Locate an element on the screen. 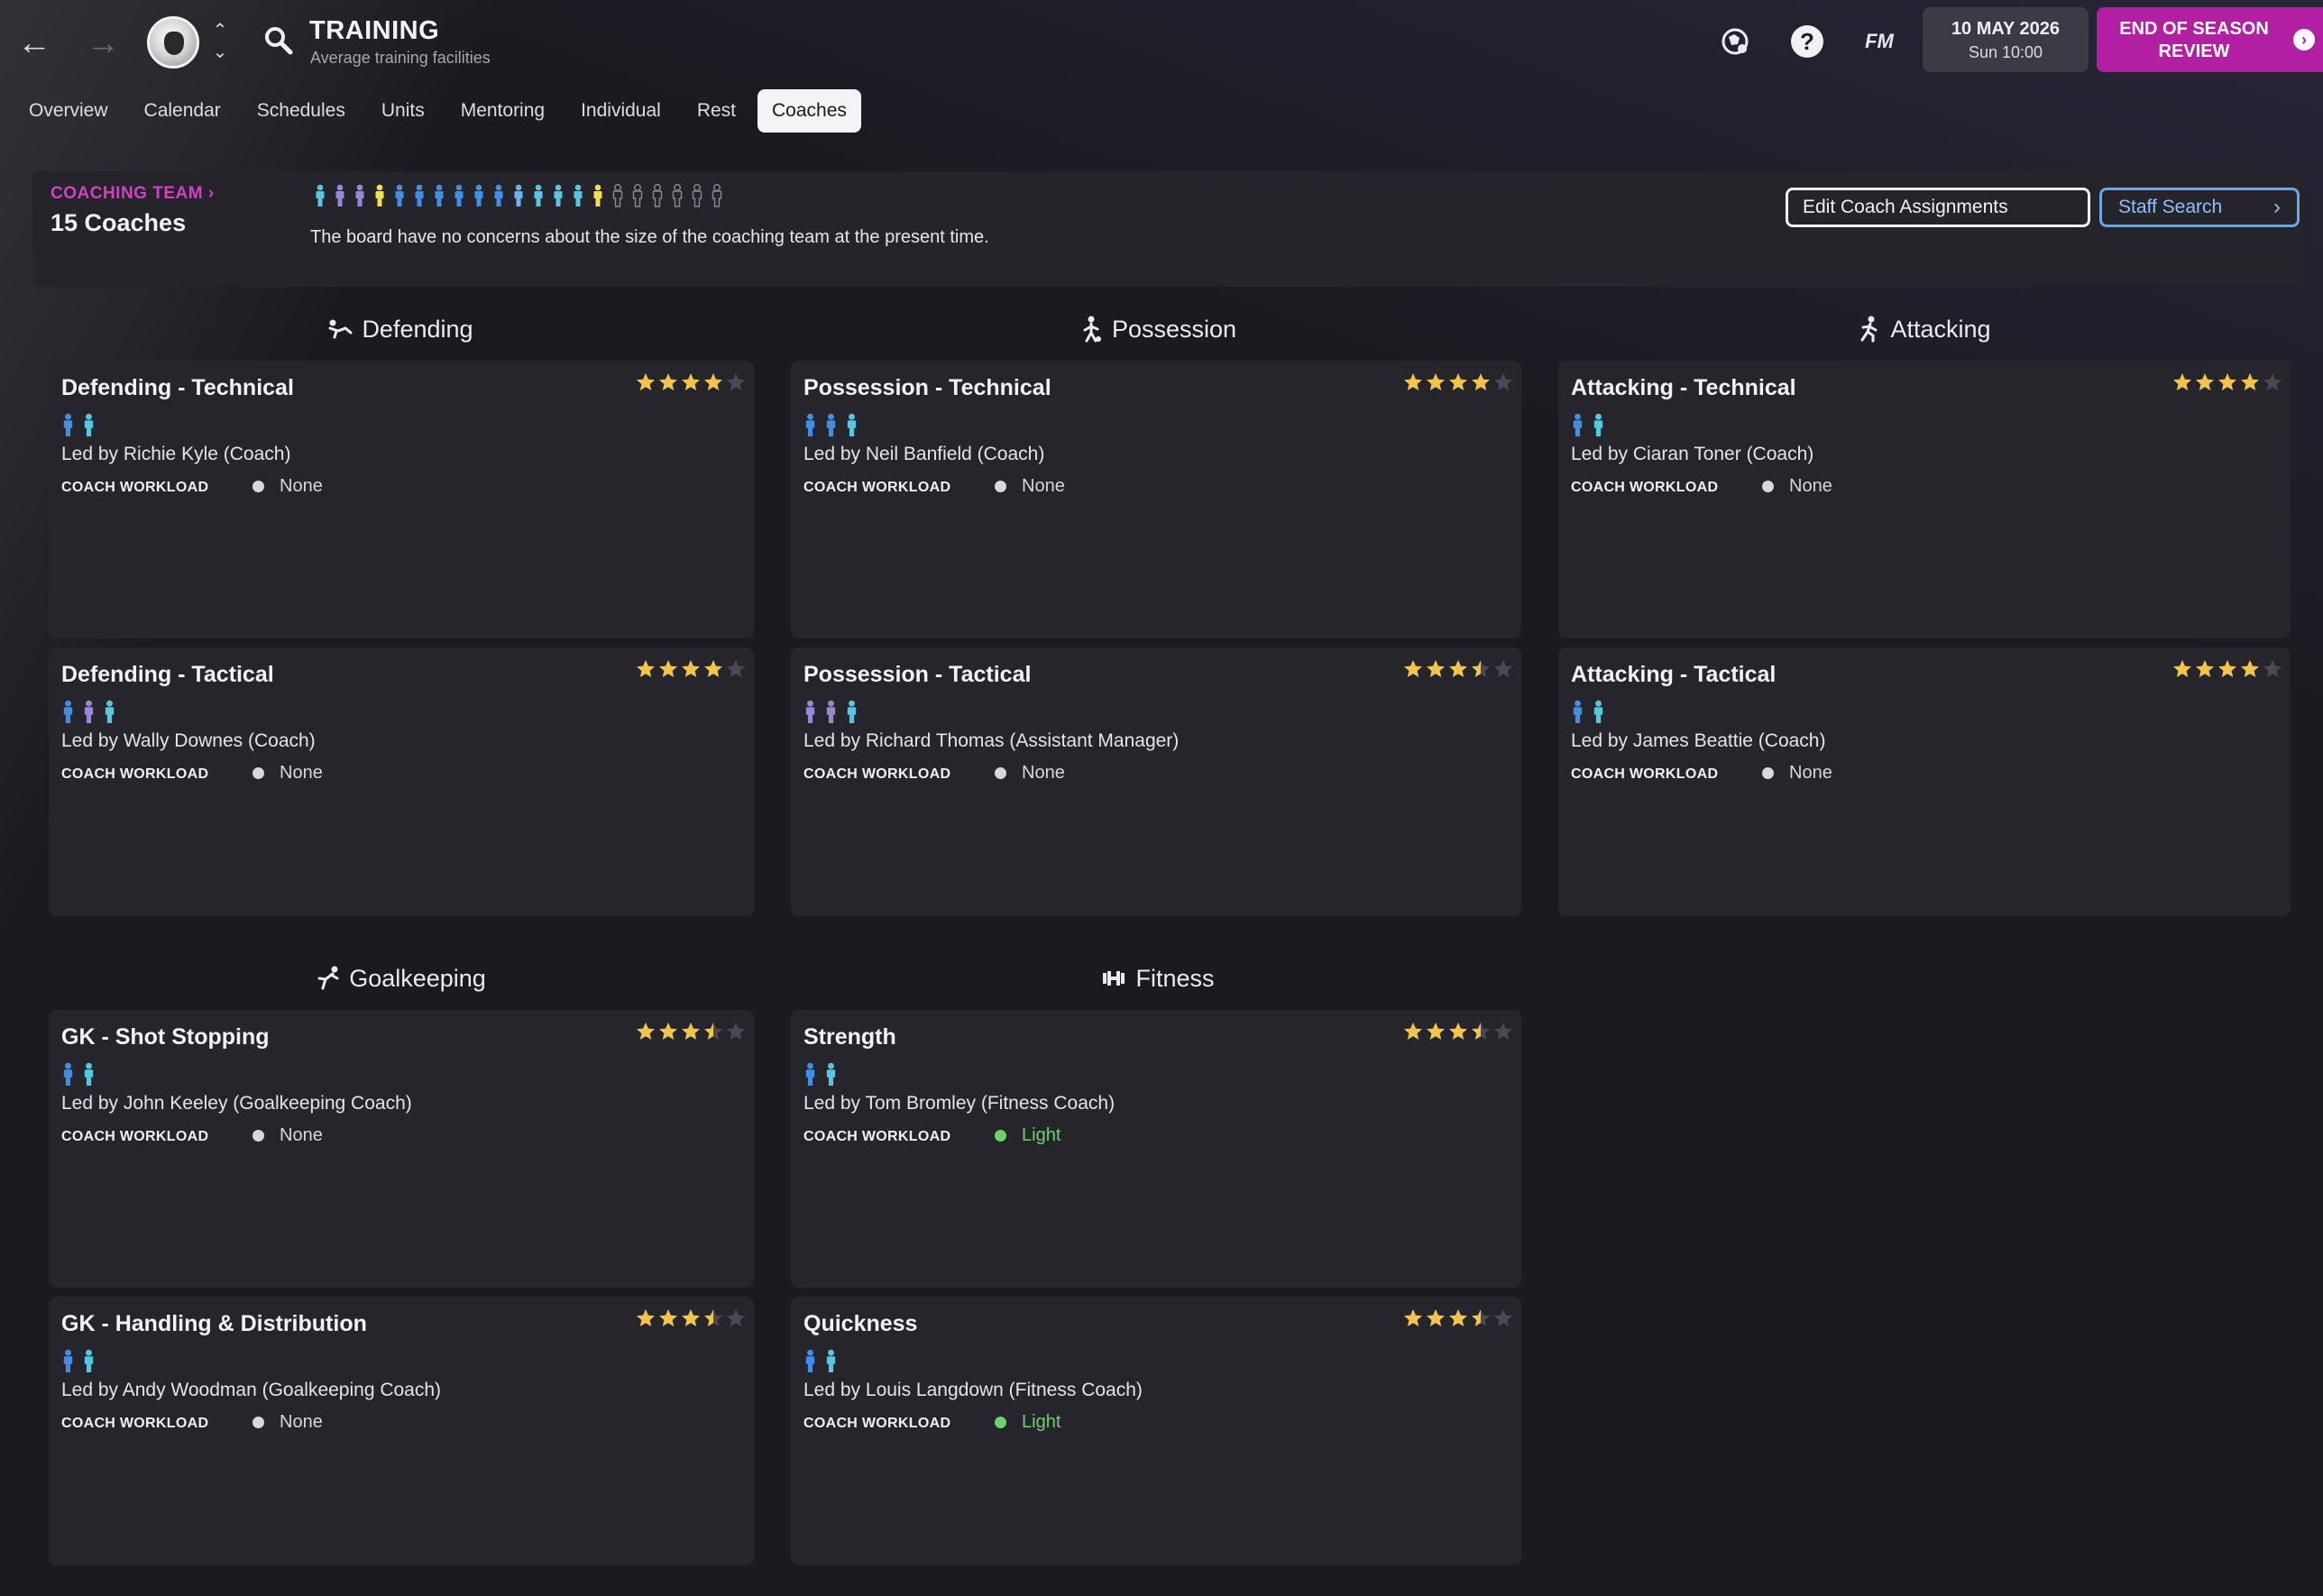 The height and width of the screenshot is (1596, 2323). led-by-text: Led by John Keeley (Goalkeeping Coach) is located at coordinates (237, 1103).